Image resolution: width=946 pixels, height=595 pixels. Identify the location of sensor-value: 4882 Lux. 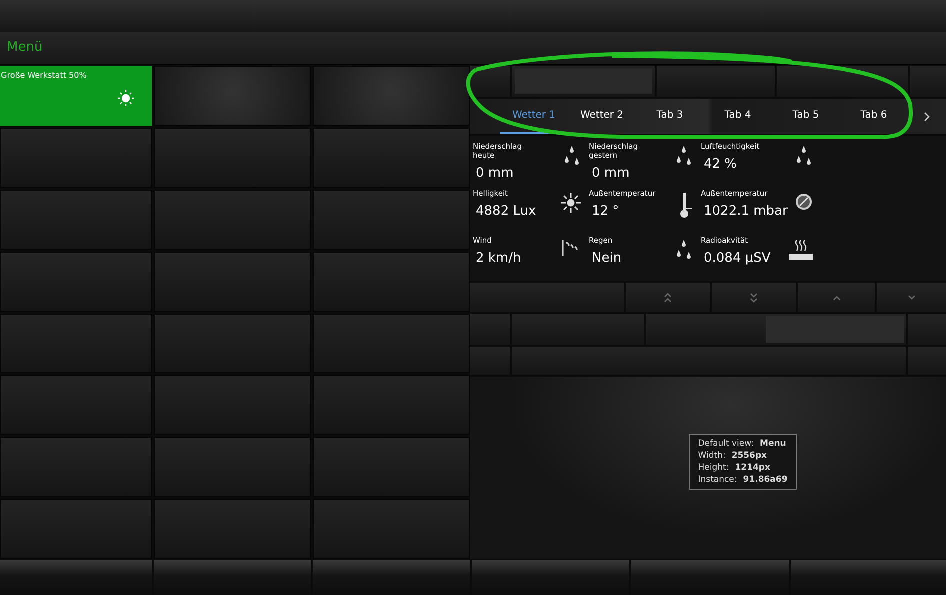
(507, 212).